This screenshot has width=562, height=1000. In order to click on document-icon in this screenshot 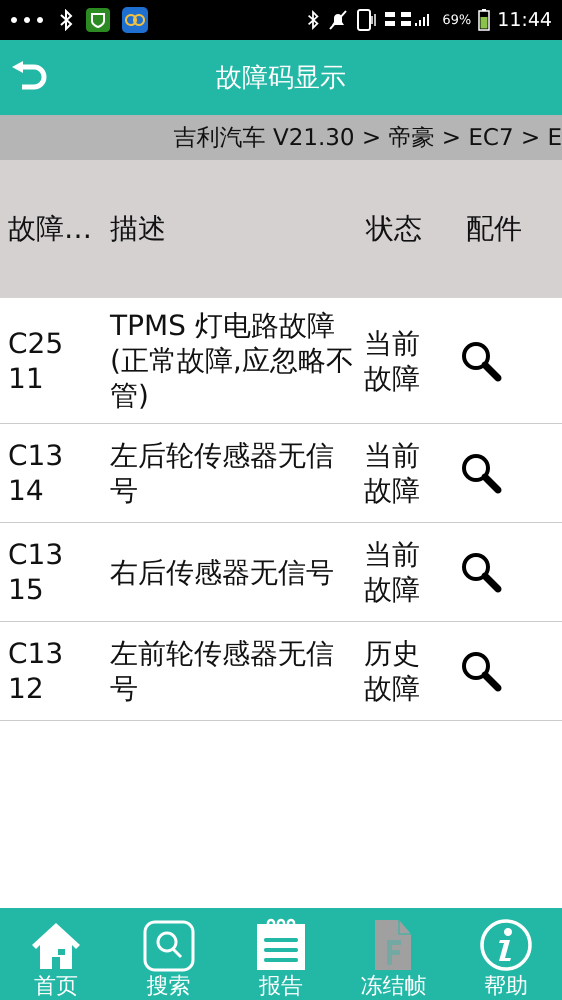, I will do `click(393, 945)`.